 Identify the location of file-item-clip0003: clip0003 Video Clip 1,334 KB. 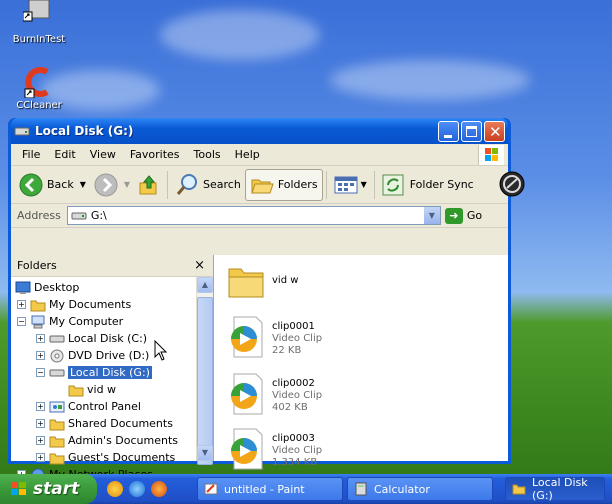
(274, 449).